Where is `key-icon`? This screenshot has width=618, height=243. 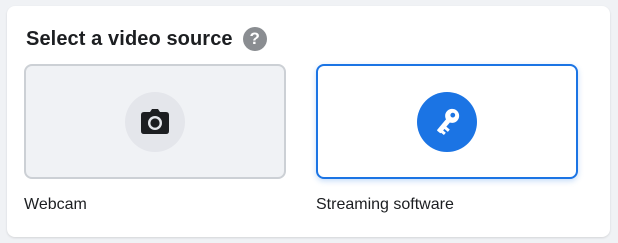 key-icon is located at coordinates (448, 121).